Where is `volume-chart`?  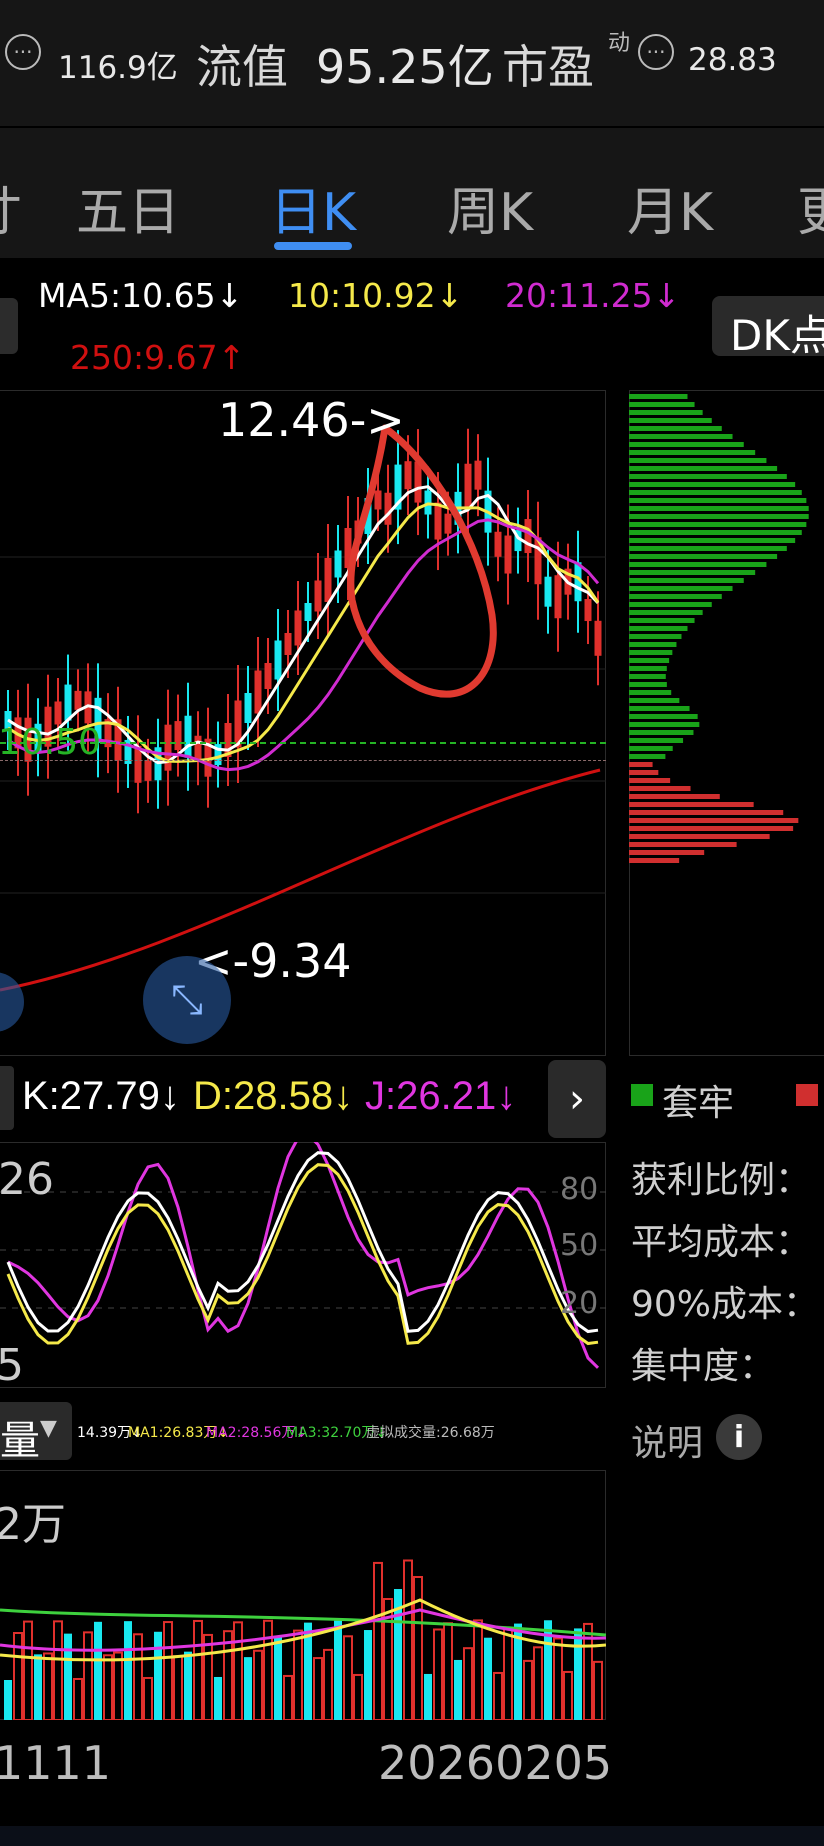
volume-chart is located at coordinates (303, 1595).